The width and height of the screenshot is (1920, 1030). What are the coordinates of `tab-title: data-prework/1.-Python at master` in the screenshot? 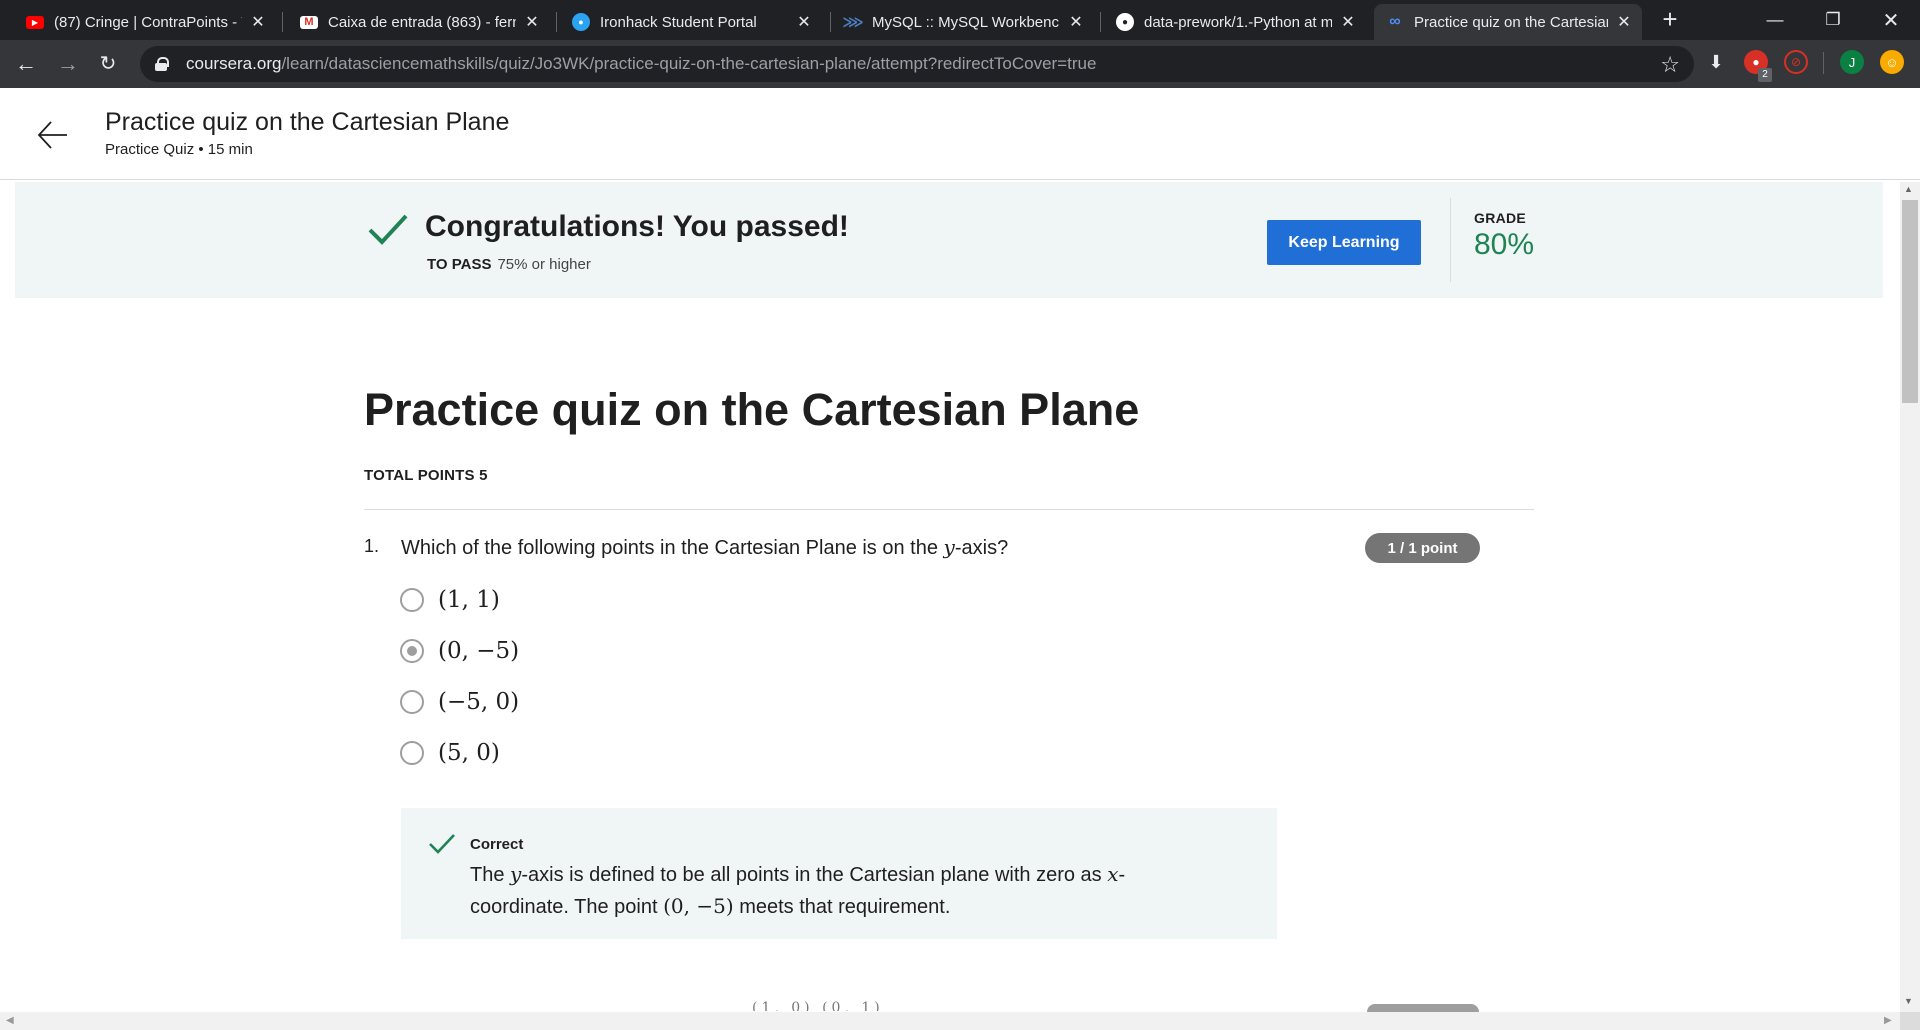 It's located at (1238, 22).